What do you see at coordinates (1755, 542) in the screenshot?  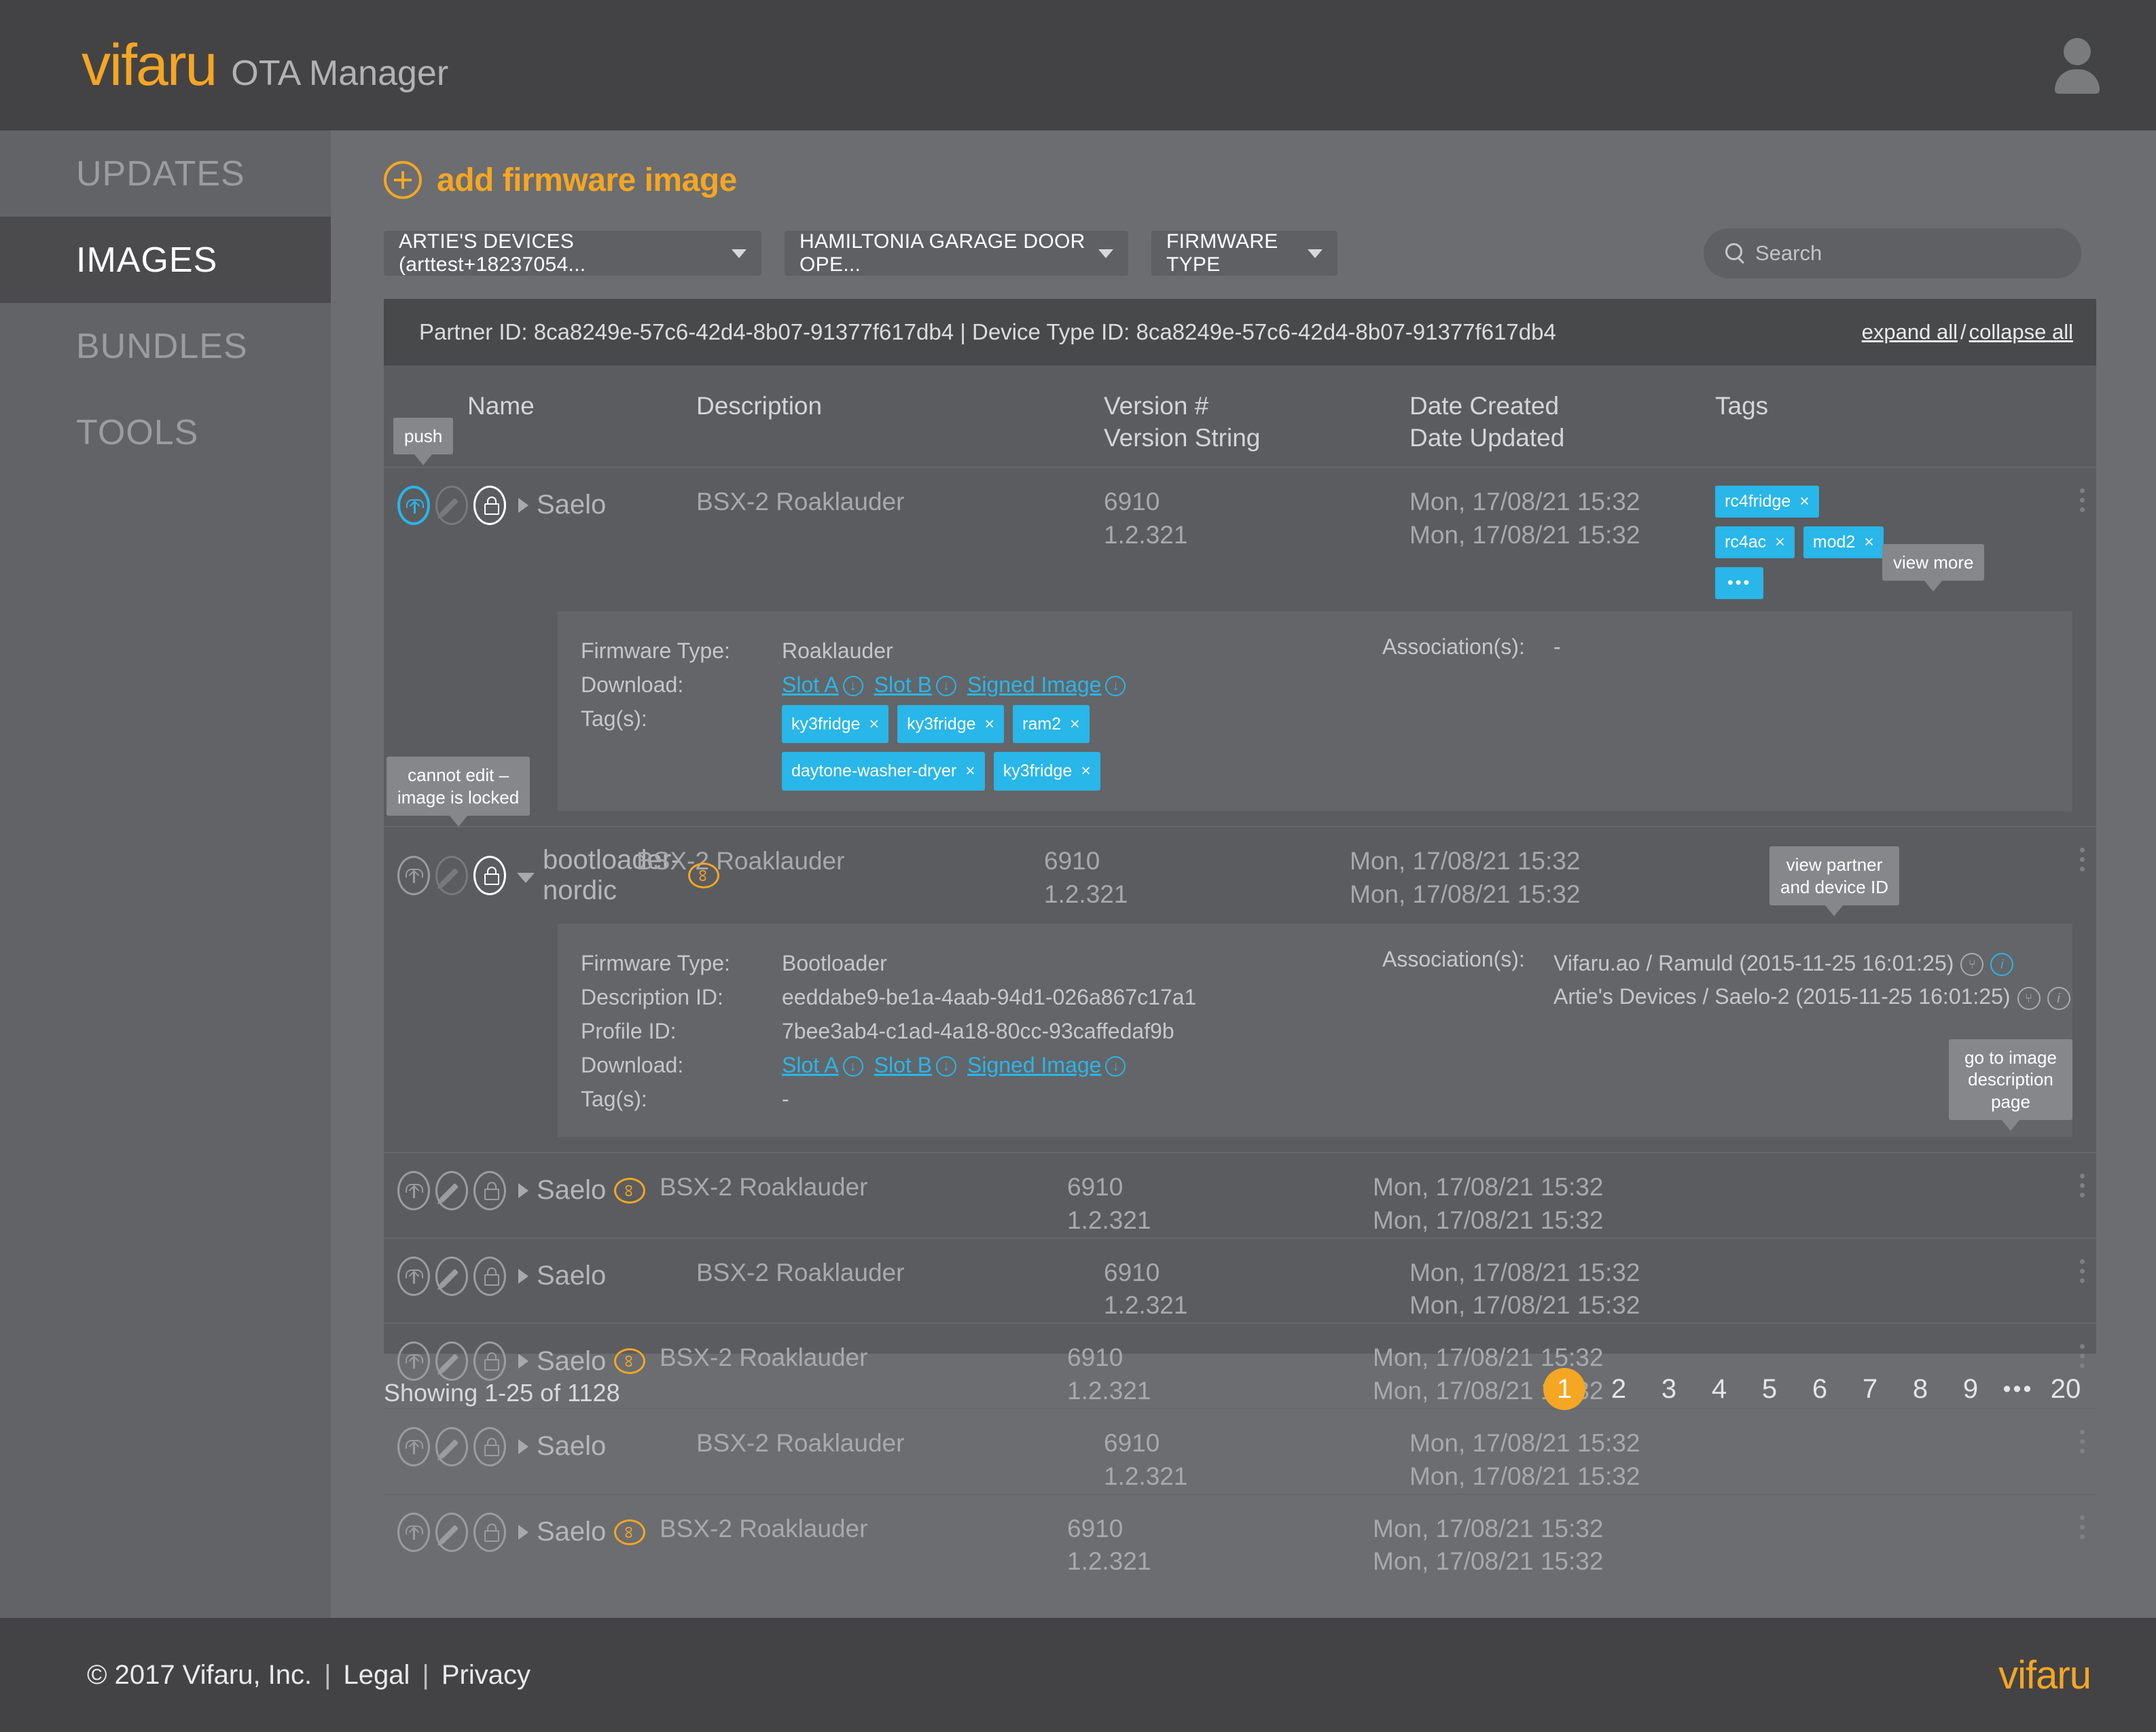 I see `tag-chip: rc4ac ×` at bounding box center [1755, 542].